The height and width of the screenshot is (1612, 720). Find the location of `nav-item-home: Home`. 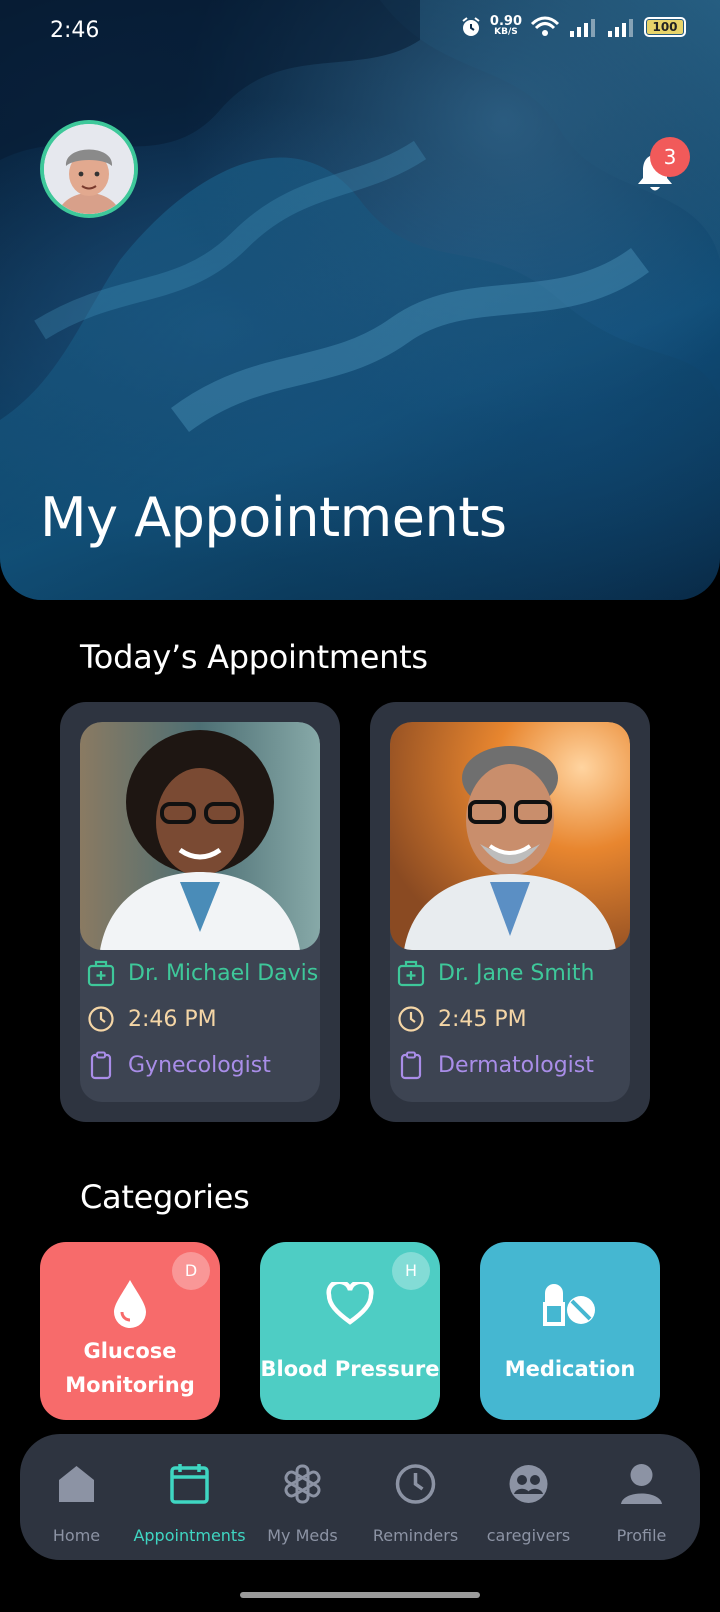

nav-item-home: Home is located at coordinates (76, 1497).